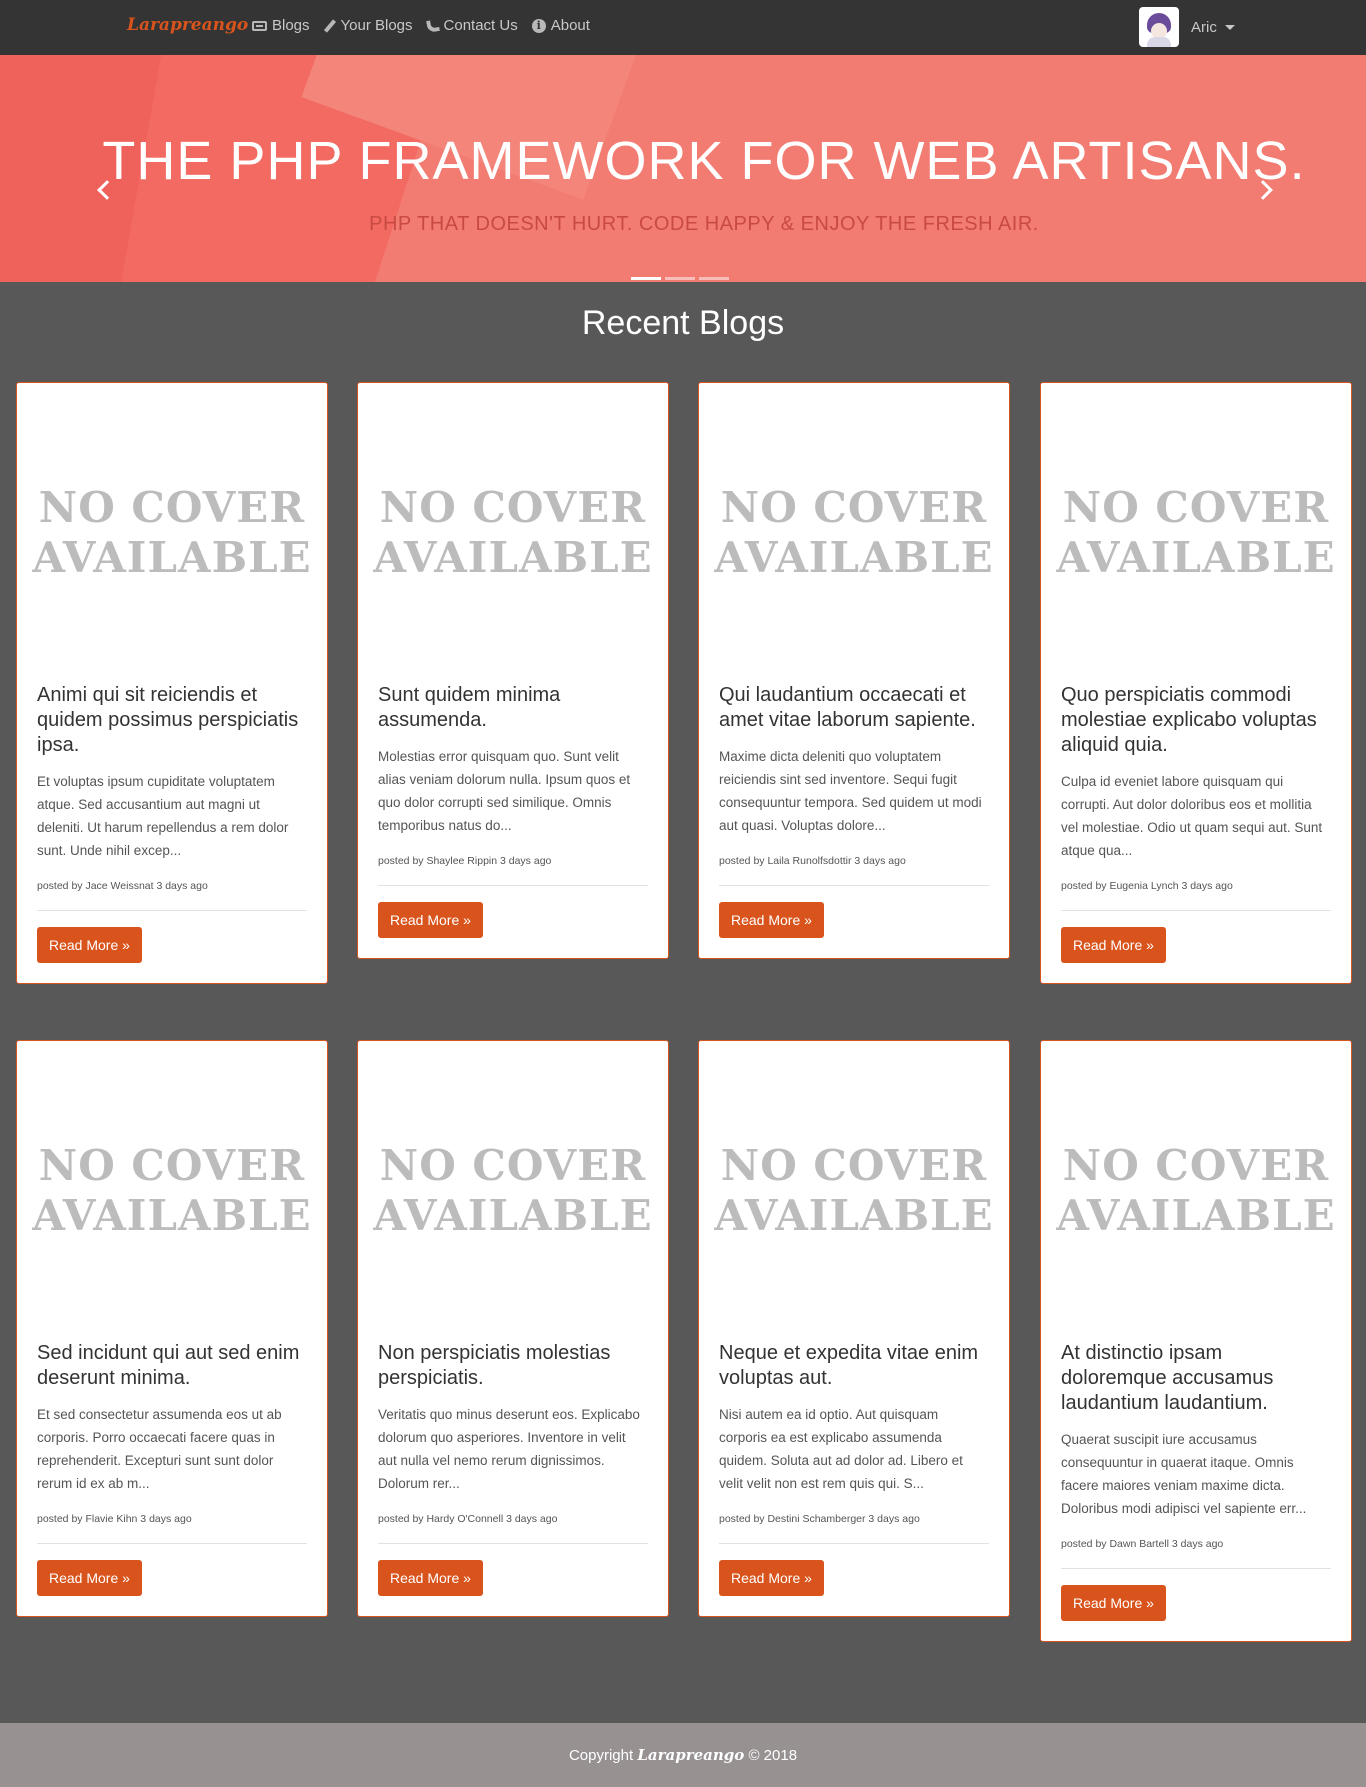 The image size is (1366, 1787). I want to click on card-meta: posted by Jace Weissnat 3 days ago, so click(122, 886).